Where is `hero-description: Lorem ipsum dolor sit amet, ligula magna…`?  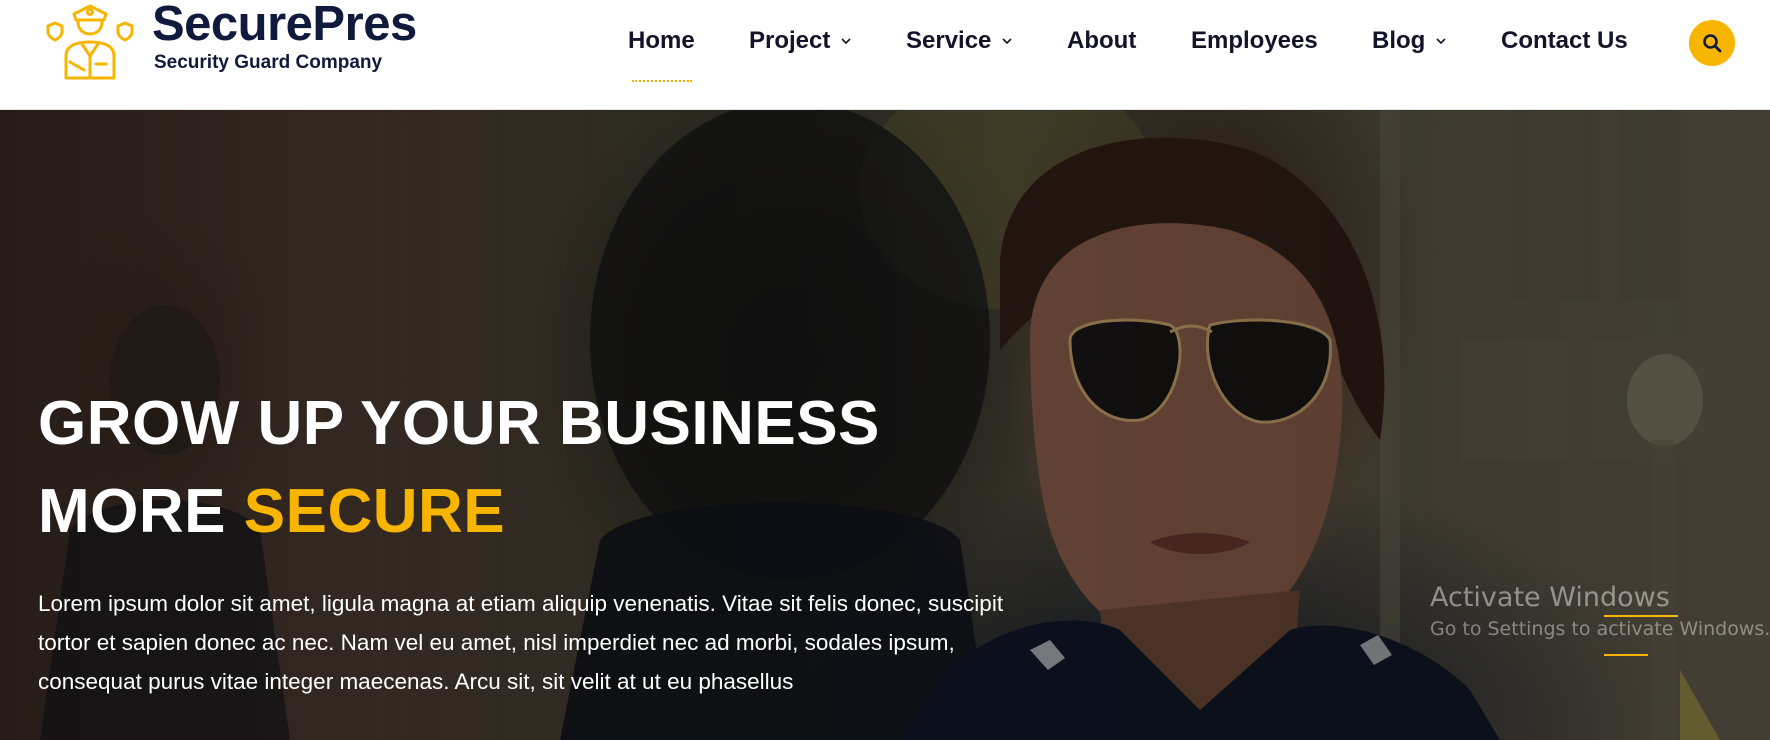 hero-description: Lorem ipsum dolor sit amet, ligula magna… is located at coordinates (521, 642).